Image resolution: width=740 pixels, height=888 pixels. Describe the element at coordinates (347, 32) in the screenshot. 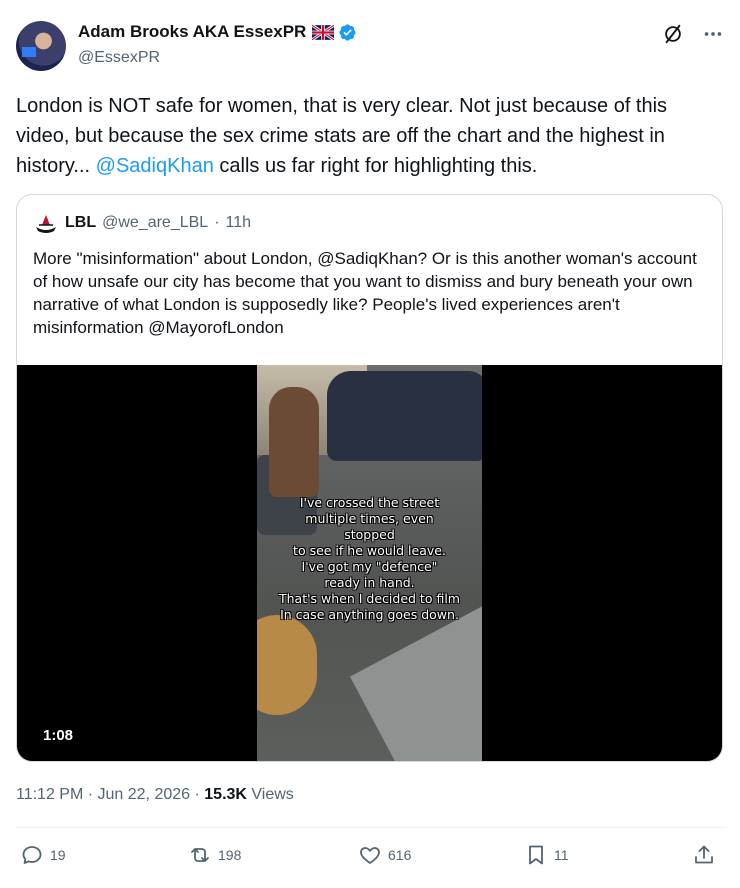

I see `verified-badge-icon` at that location.